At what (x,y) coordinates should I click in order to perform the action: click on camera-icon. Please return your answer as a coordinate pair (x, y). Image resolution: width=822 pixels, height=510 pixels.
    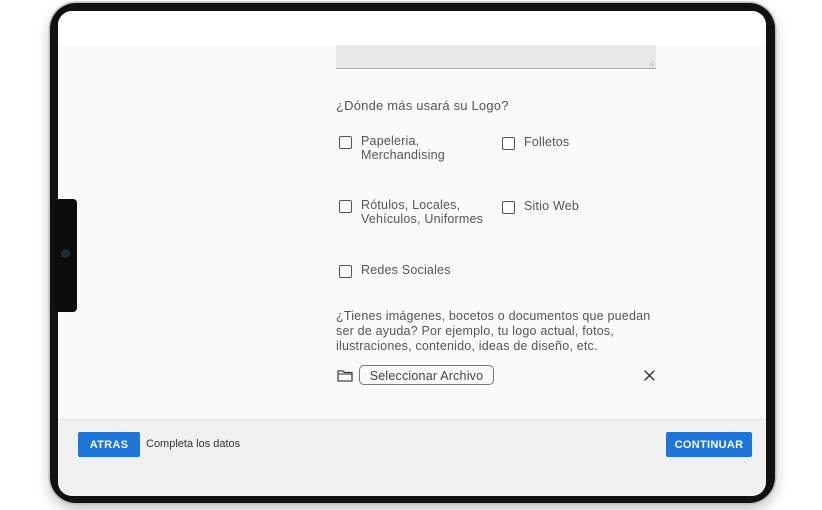
    Looking at the image, I should click on (65, 253).